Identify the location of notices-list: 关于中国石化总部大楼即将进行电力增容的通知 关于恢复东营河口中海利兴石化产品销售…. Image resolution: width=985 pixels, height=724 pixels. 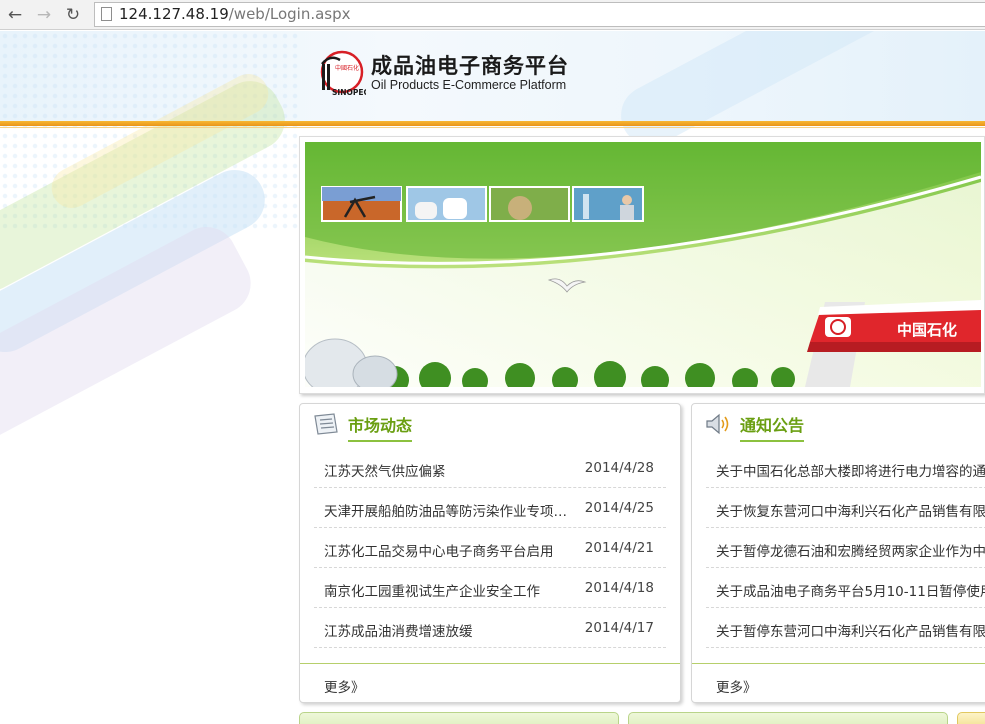
(845, 548).